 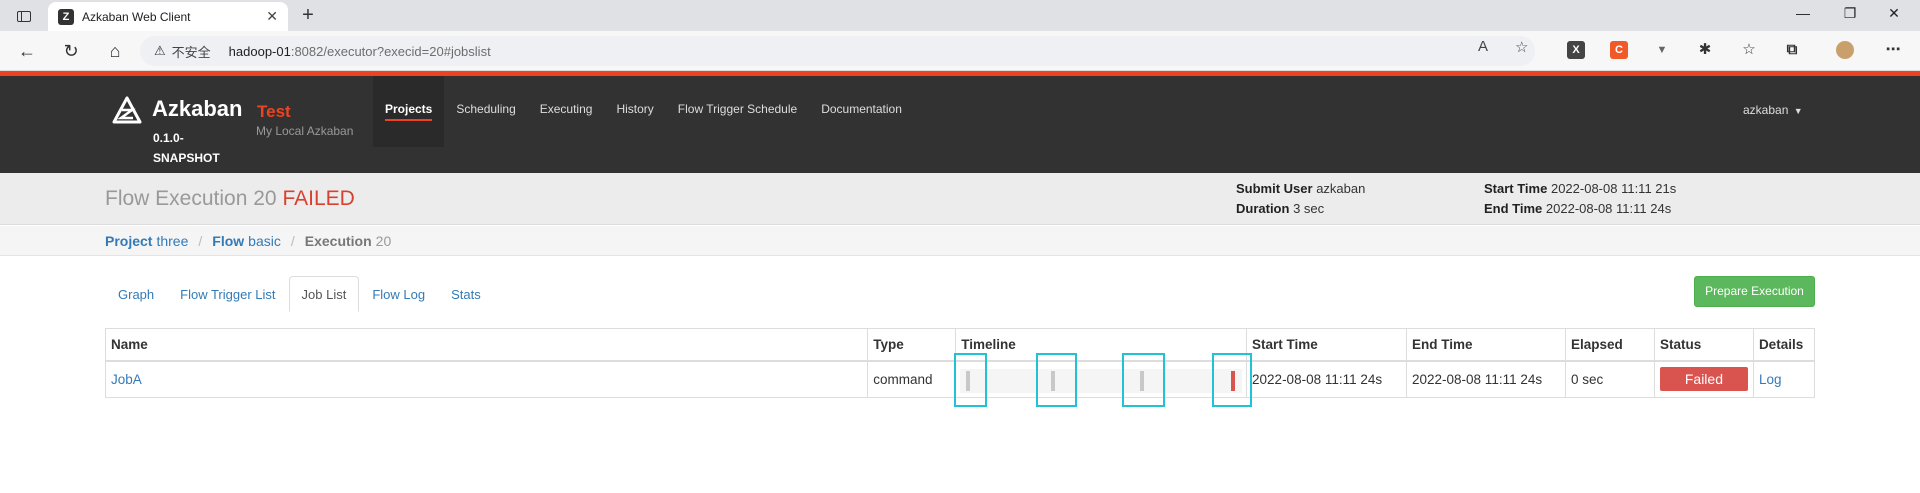 I want to click on job-elapsed: 0 sec, so click(x=1609, y=379).